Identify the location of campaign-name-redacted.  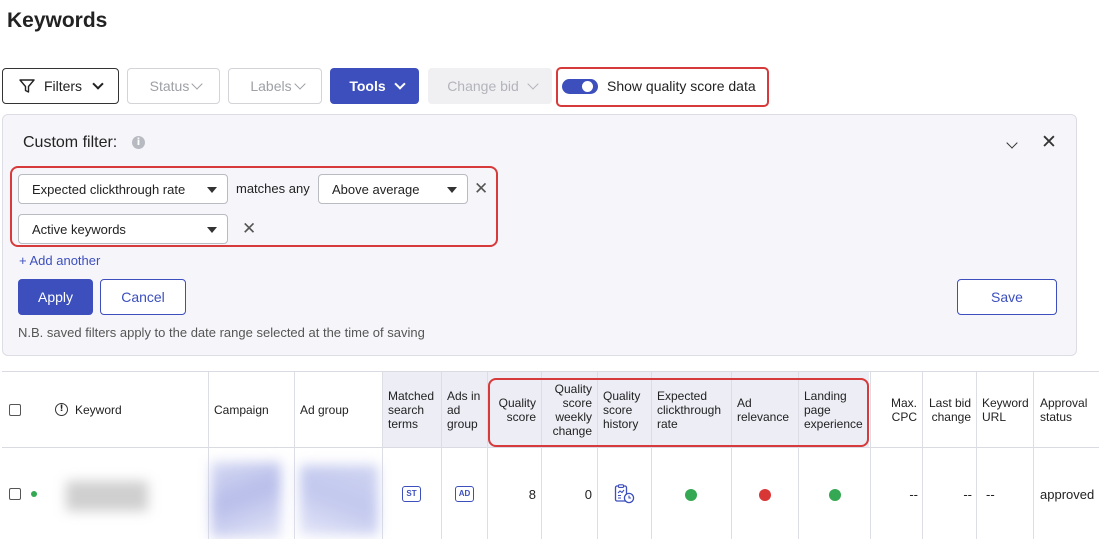
(246, 500).